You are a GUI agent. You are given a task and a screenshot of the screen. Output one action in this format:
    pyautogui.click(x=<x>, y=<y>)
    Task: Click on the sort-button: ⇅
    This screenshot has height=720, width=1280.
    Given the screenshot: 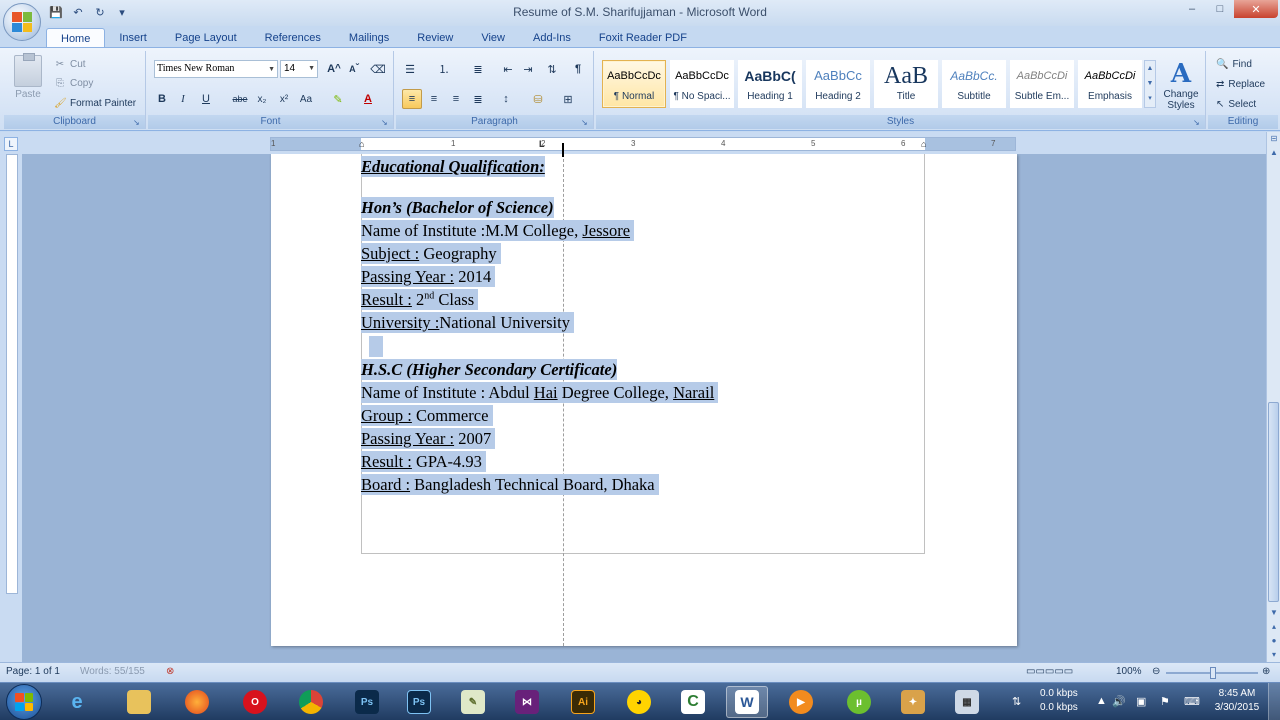 What is the action you would take?
    pyautogui.click(x=552, y=69)
    